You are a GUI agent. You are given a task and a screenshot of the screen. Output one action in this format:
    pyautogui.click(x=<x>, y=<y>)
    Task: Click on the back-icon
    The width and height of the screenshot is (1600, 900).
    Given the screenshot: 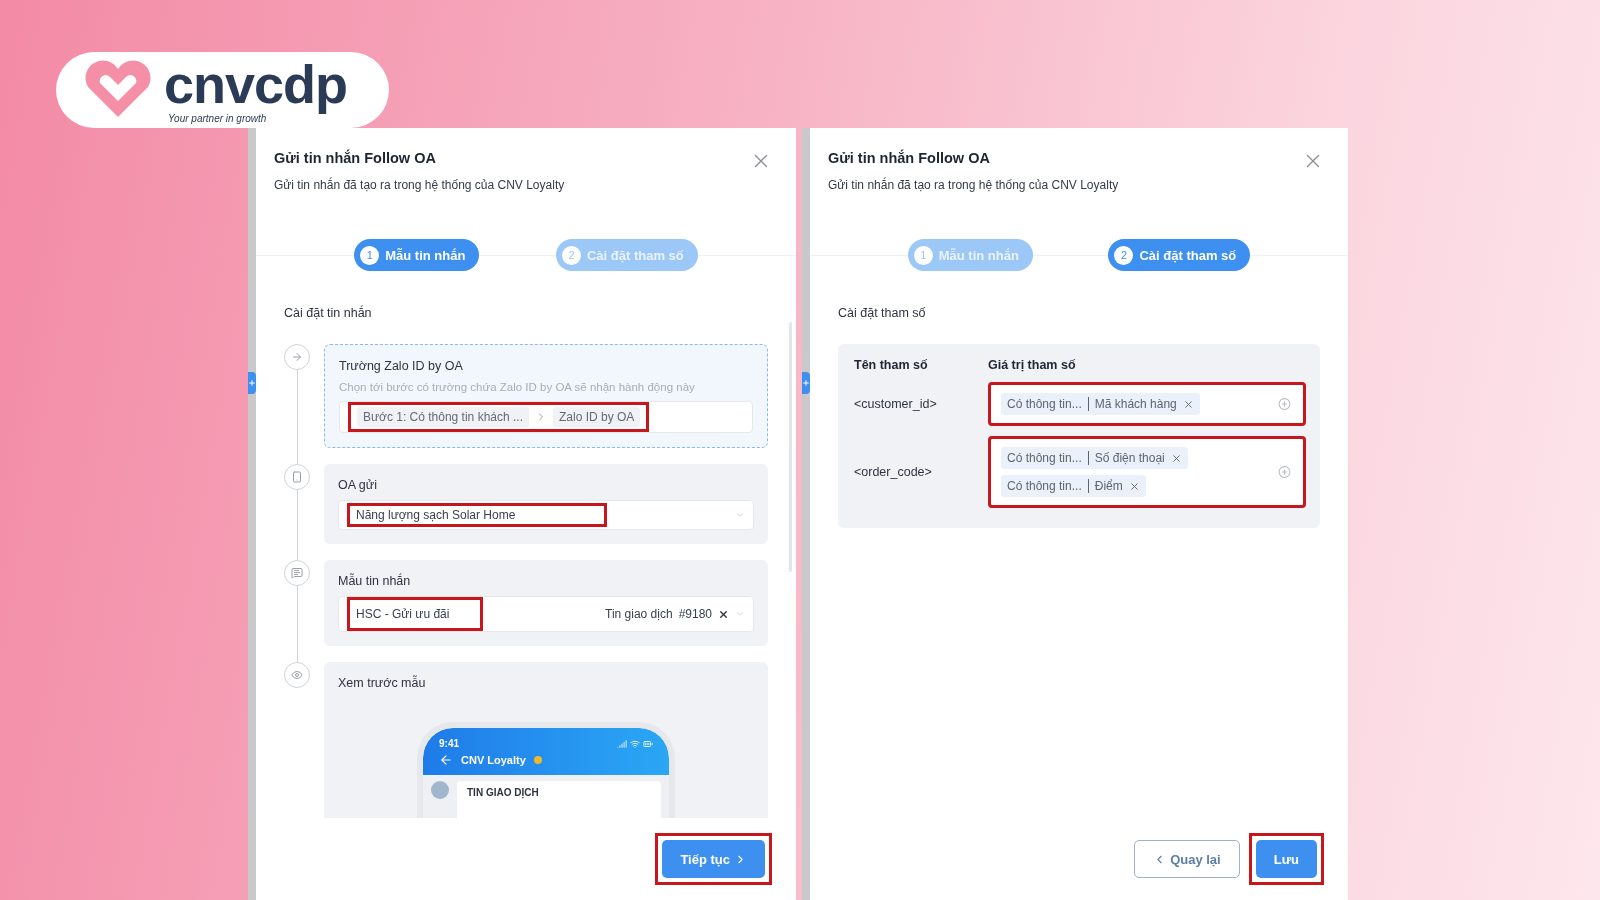 What is the action you would take?
    pyautogui.click(x=446, y=760)
    